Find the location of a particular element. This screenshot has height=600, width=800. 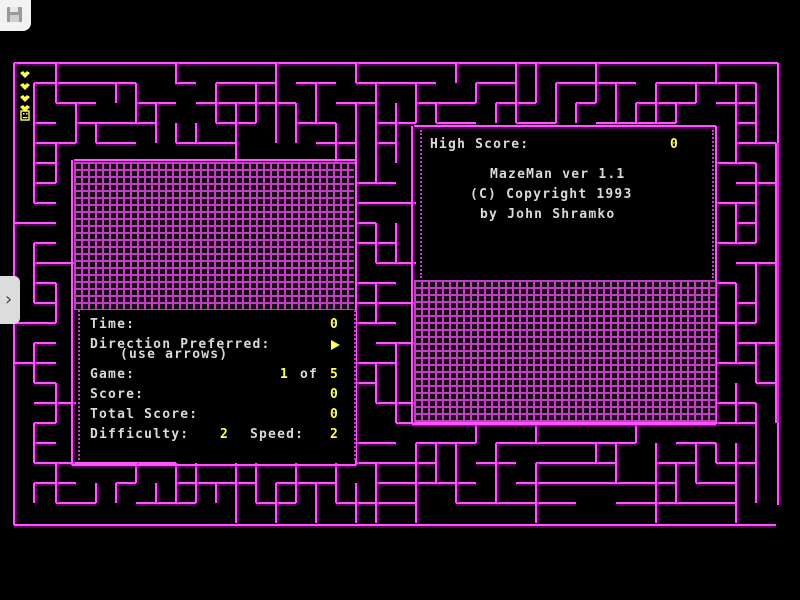

direction-hint: (use arrows) is located at coordinates (174, 354).